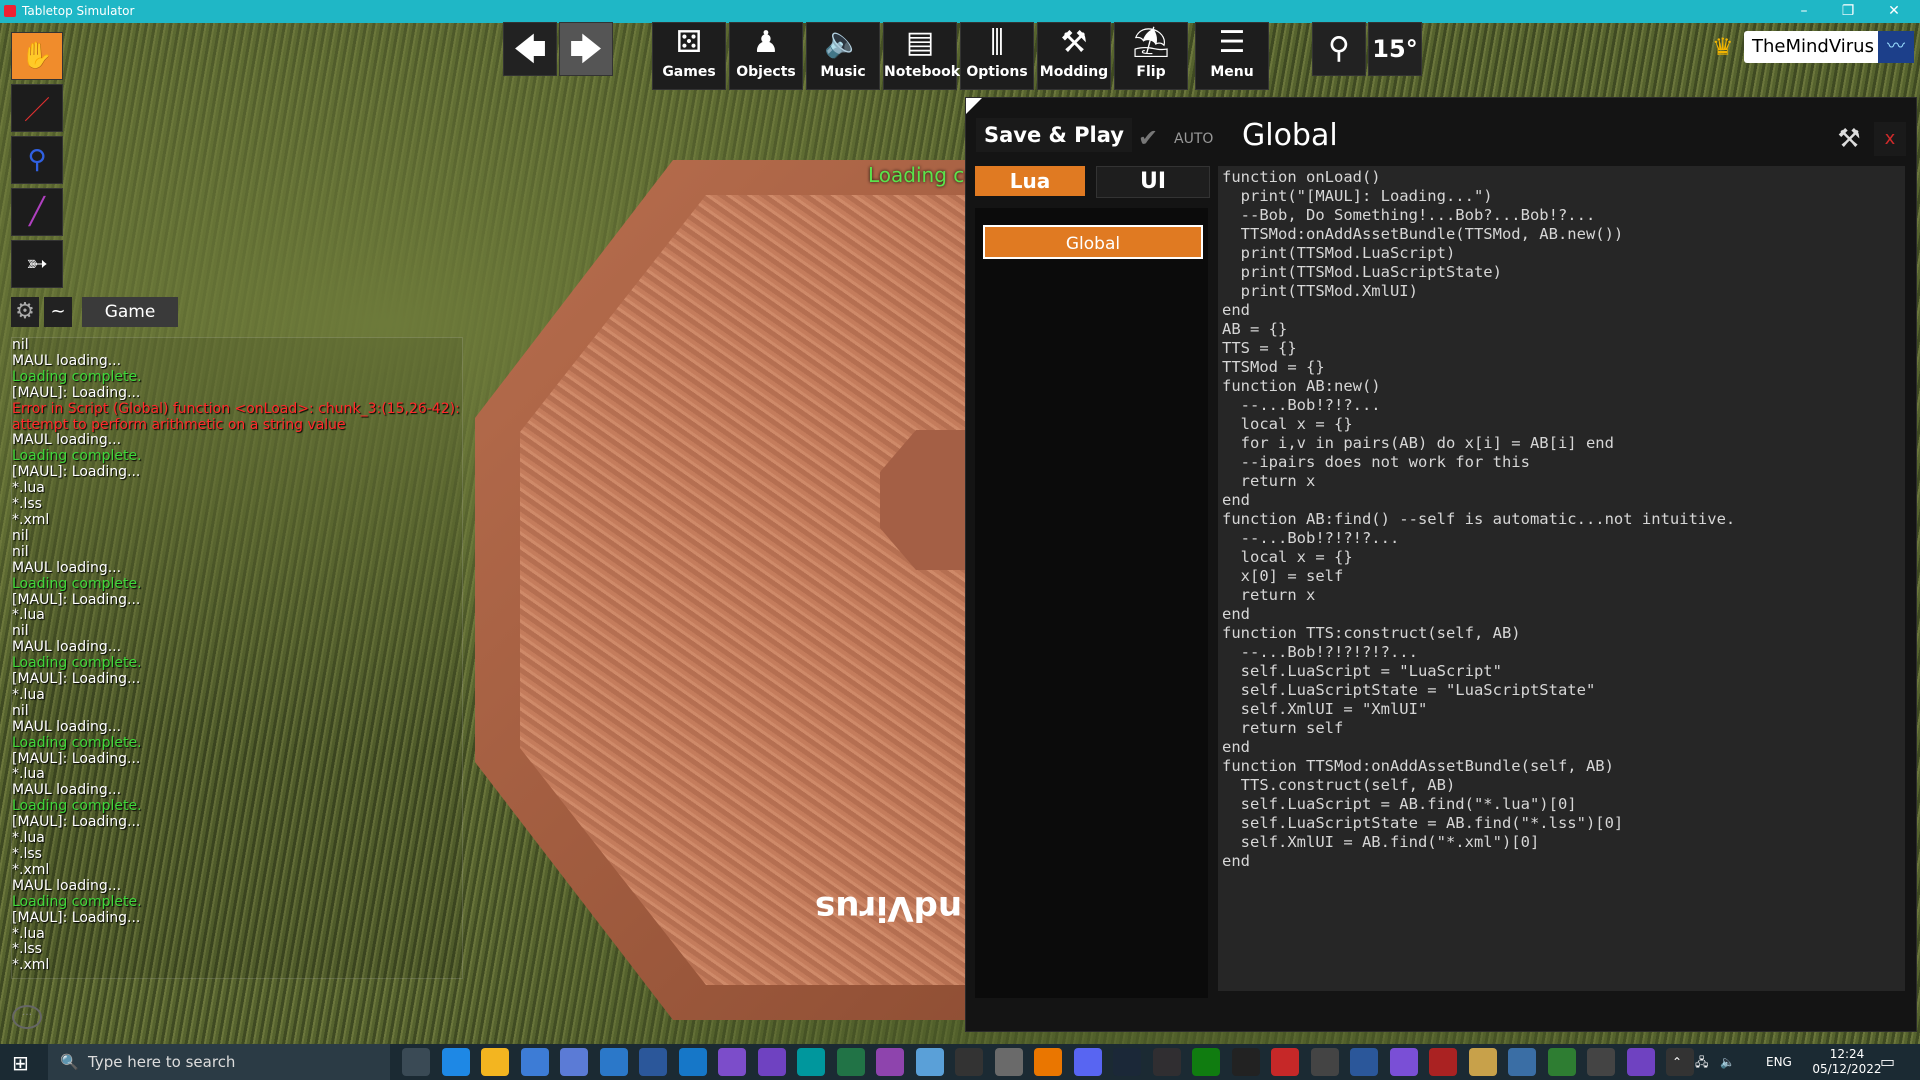 The width and height of the screenshot is (1920, 1080). What do you see at coordinates (1048, 1062) in the screenshot?
I see `blender-icon` at bounding box center [1048, 1062].